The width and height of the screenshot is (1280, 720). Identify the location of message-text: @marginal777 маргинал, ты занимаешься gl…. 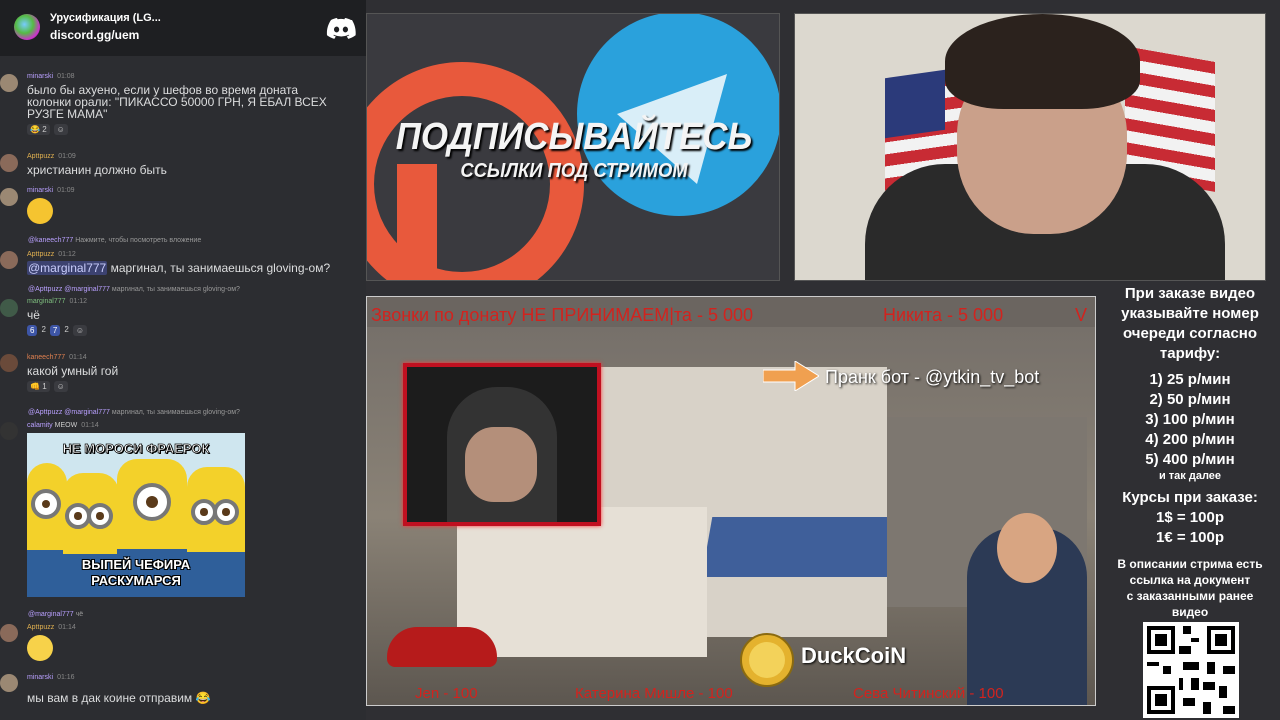
(179, 268).